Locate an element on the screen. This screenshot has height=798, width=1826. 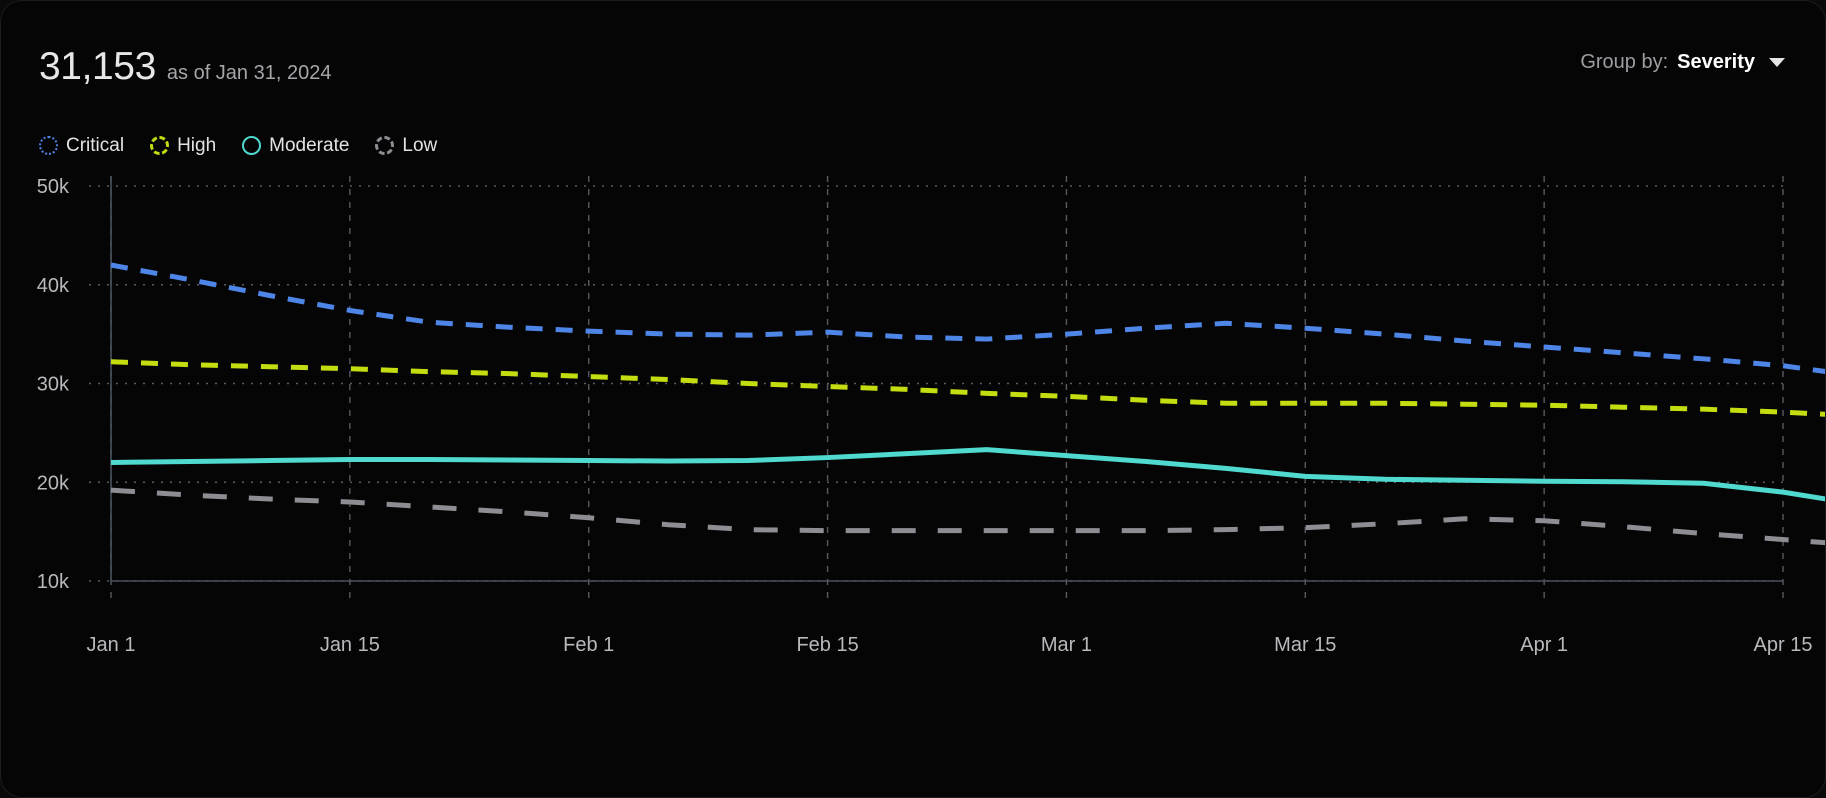
x-axis-tick: Jan 15 is located at coordinates (350, 645).